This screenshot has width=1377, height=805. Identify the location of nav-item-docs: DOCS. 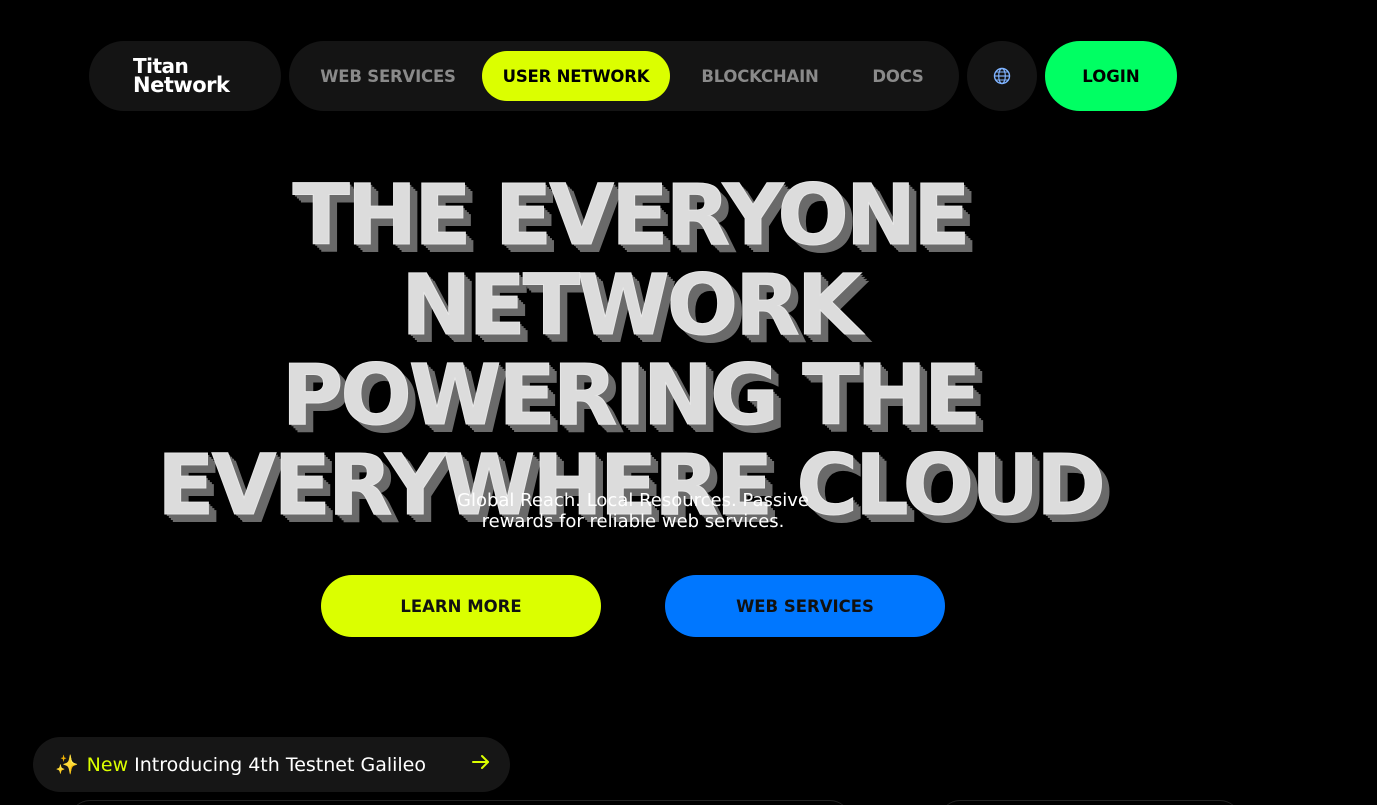
(898, 76).